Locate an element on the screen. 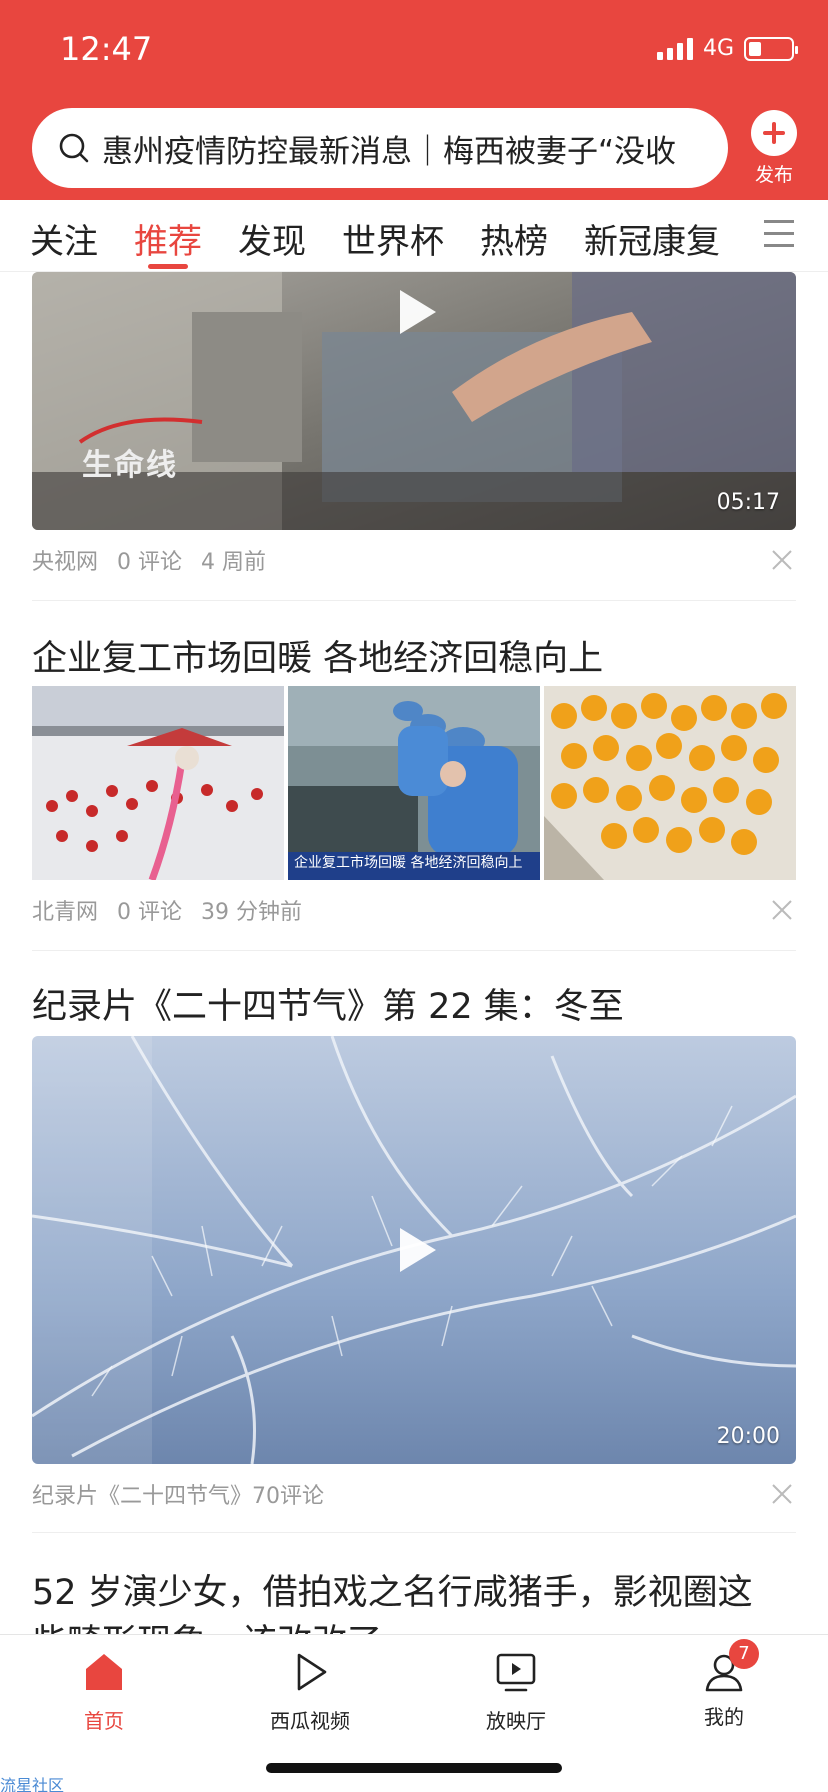  tab-recommend: 推荐 is located at coordinates (168, 238).